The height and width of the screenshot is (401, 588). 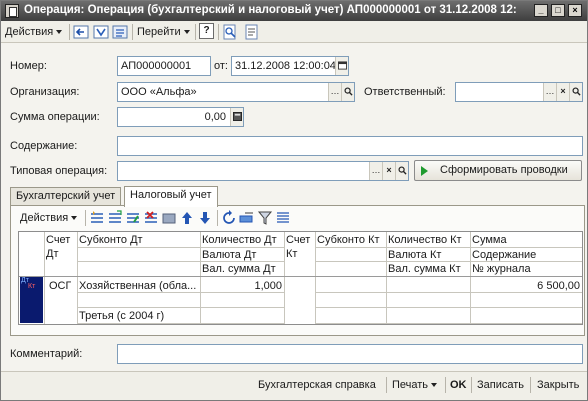 I want to click on minimize-button: _, so click(x=541, y=10).